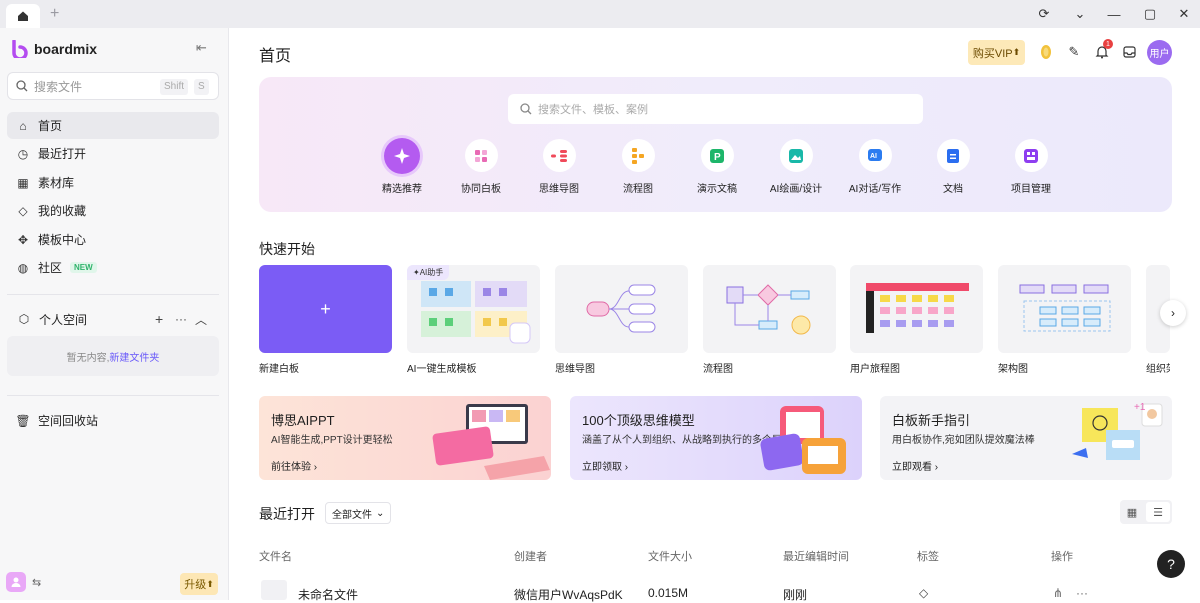  I want to click on category-label: 协同白板, so click(481, 189).